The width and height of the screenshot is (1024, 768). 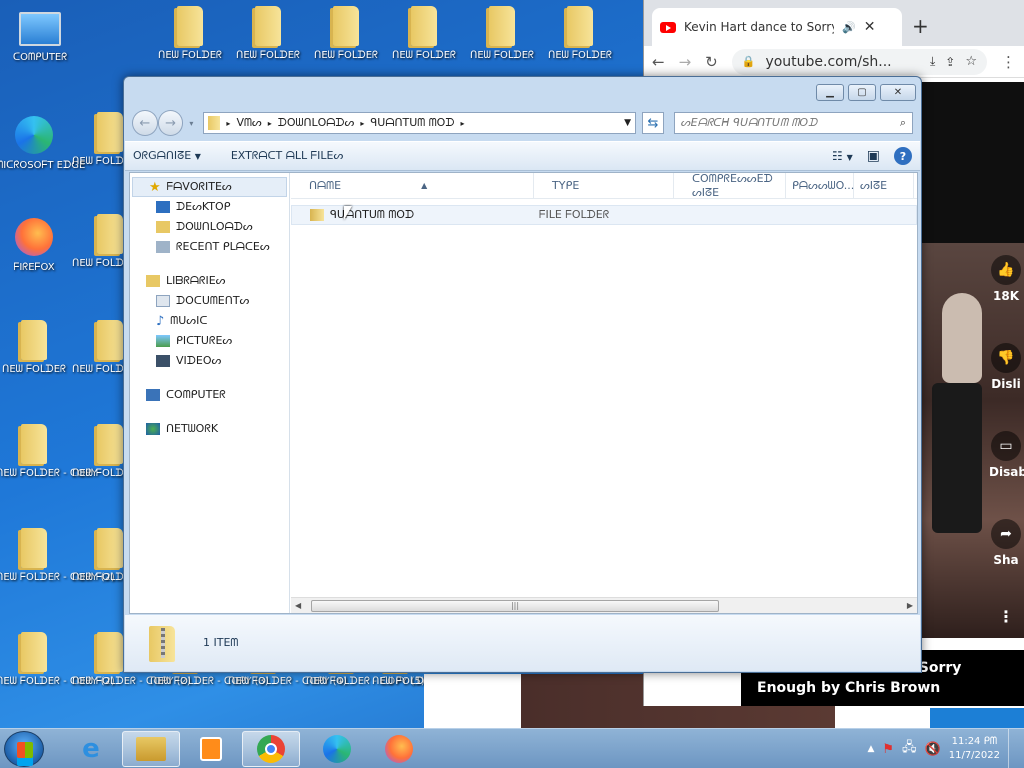 I want to click on more-options-icon: ⋮, so click(x=1006, y=616).